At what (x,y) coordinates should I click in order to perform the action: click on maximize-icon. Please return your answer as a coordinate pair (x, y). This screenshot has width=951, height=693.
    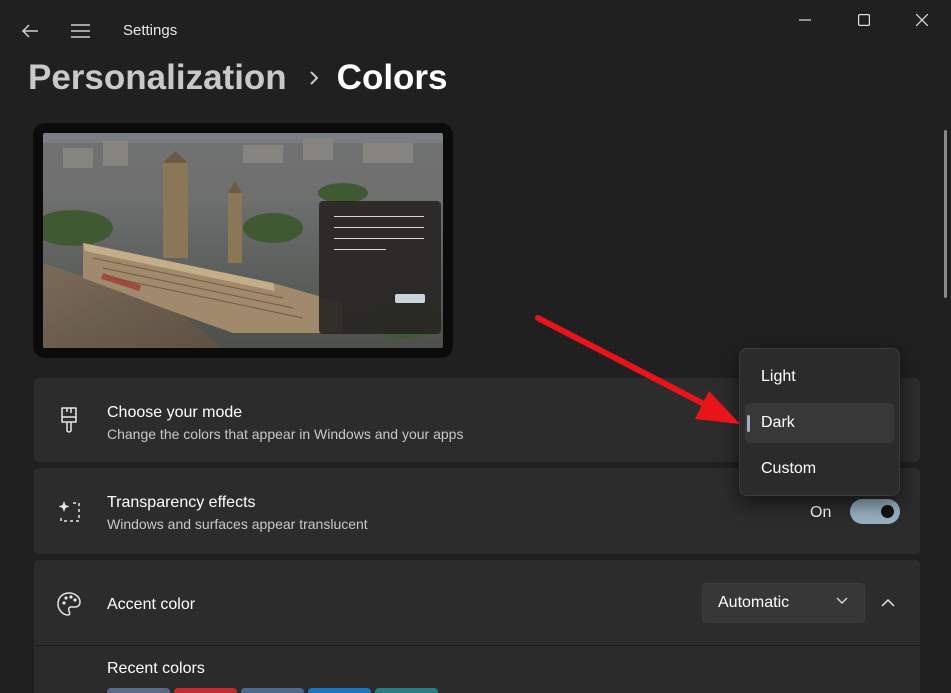
    Looking at the image, I should click on (864, 20).